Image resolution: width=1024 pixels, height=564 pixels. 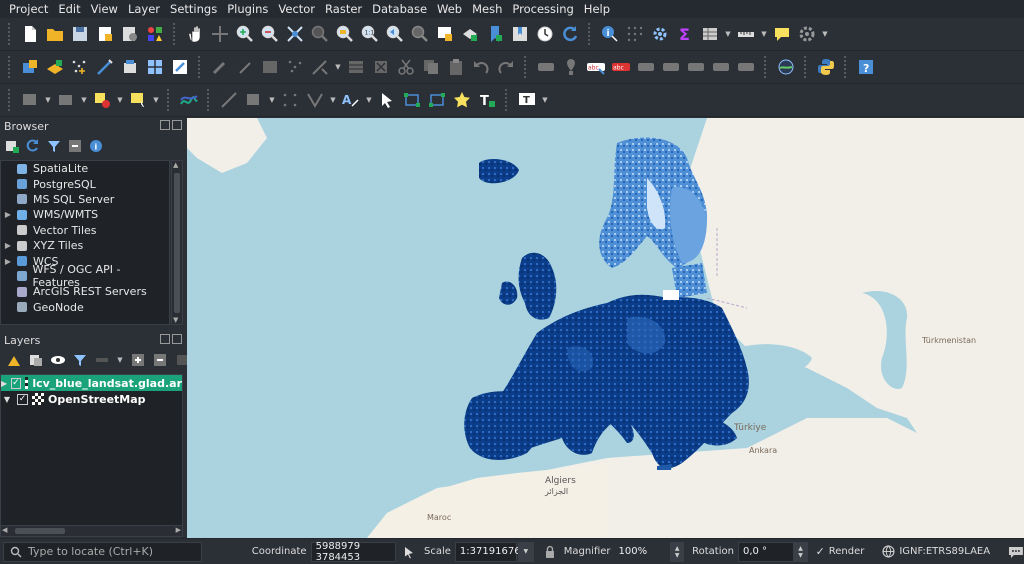 I want to click on new-map-view-icon, so click(x=445, y=34).